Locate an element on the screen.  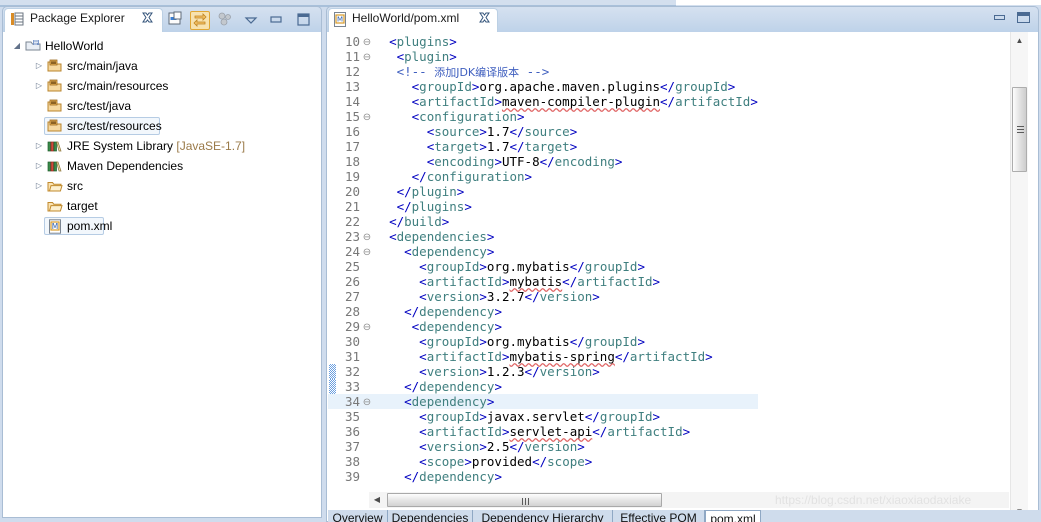
tree-item-helloworld: ◢ HelloWorld is located at coordinates (162, 46).